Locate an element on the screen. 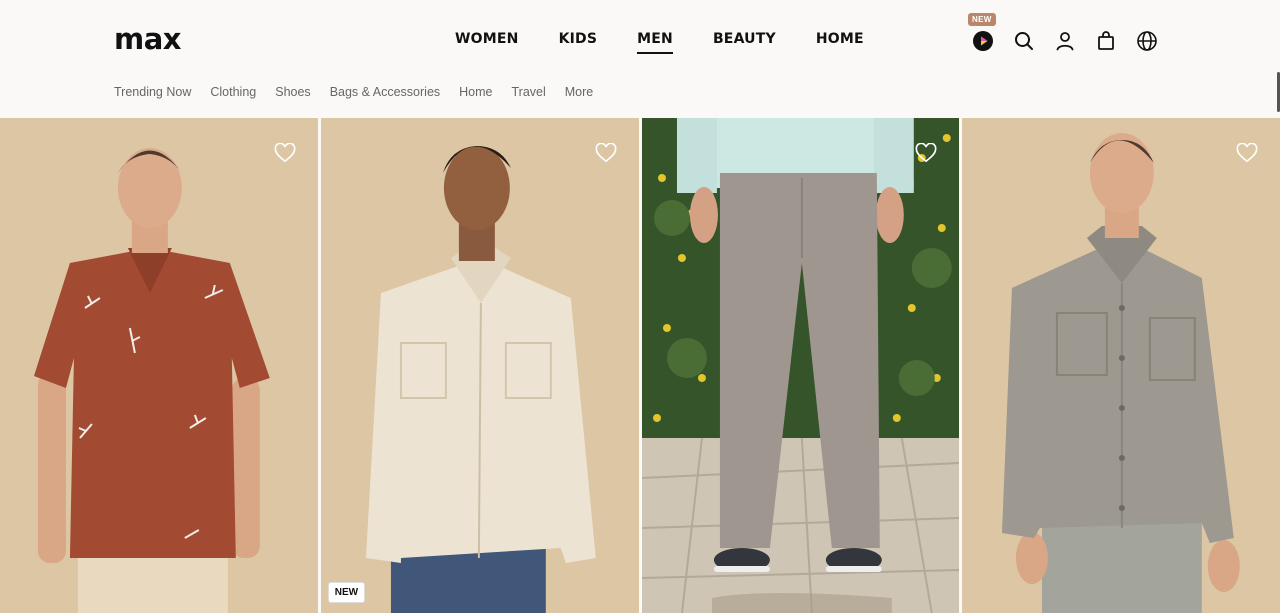 The height and width of the screenshot is (613, 1280). nav-women: WOMEN is located at coordinates (487, 39).